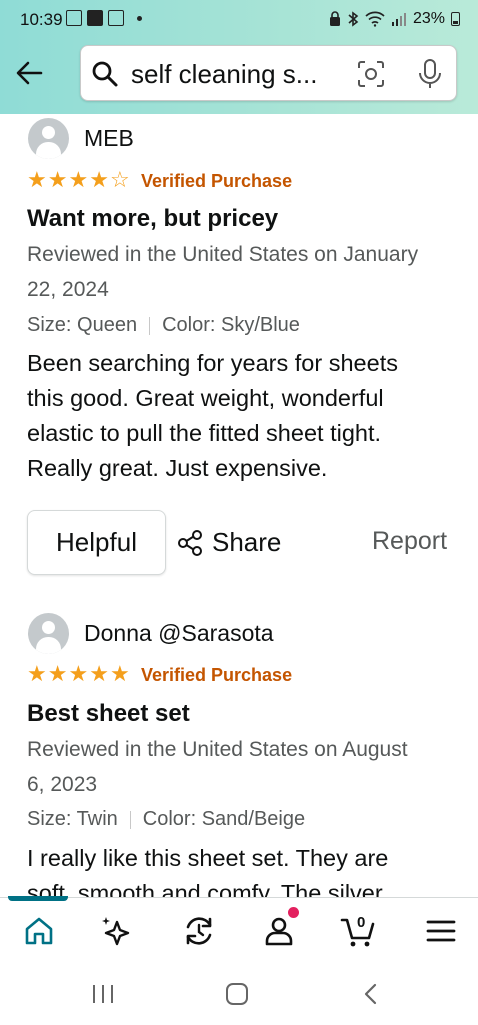 The height and width of the screenshot is (1025, 478). What do you see at coordinates (139, 18) in the screenshot?
I see `more-notifications-icon` at bounding box center [139, 18].